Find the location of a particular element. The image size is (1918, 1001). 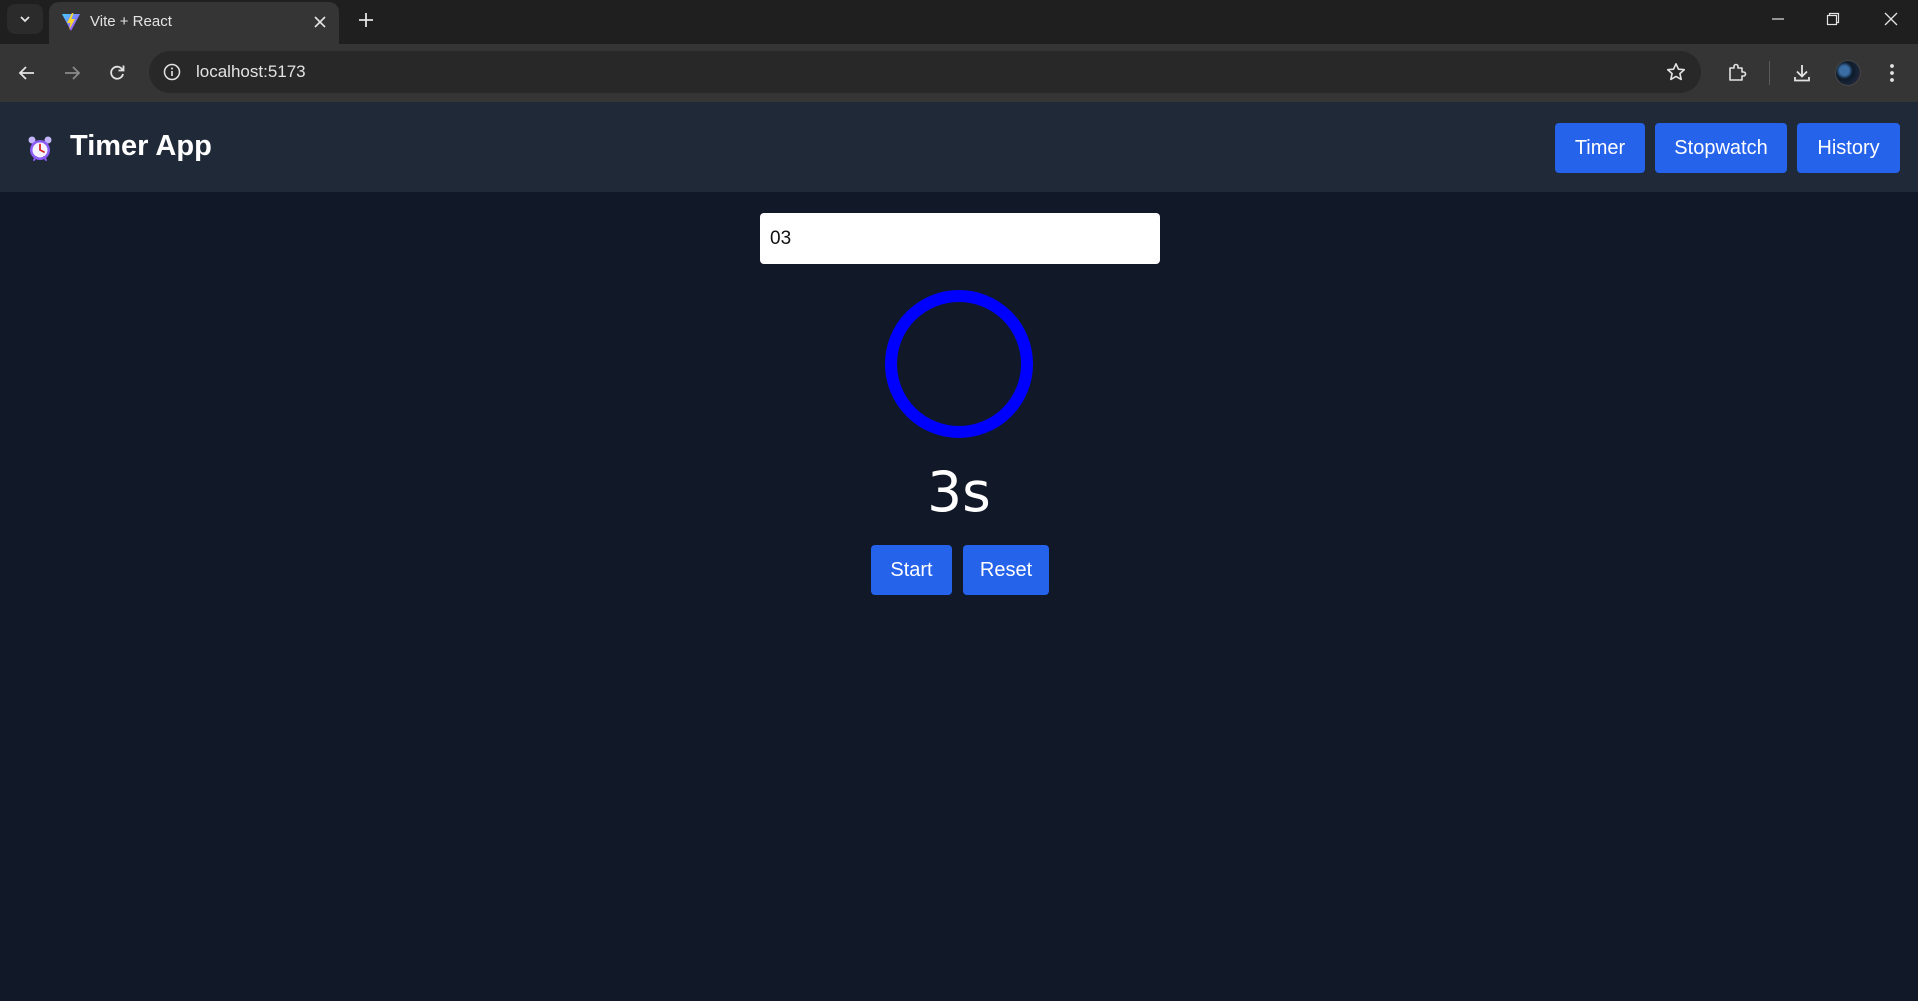

restore-icon is located at coordinates (1833, 19).